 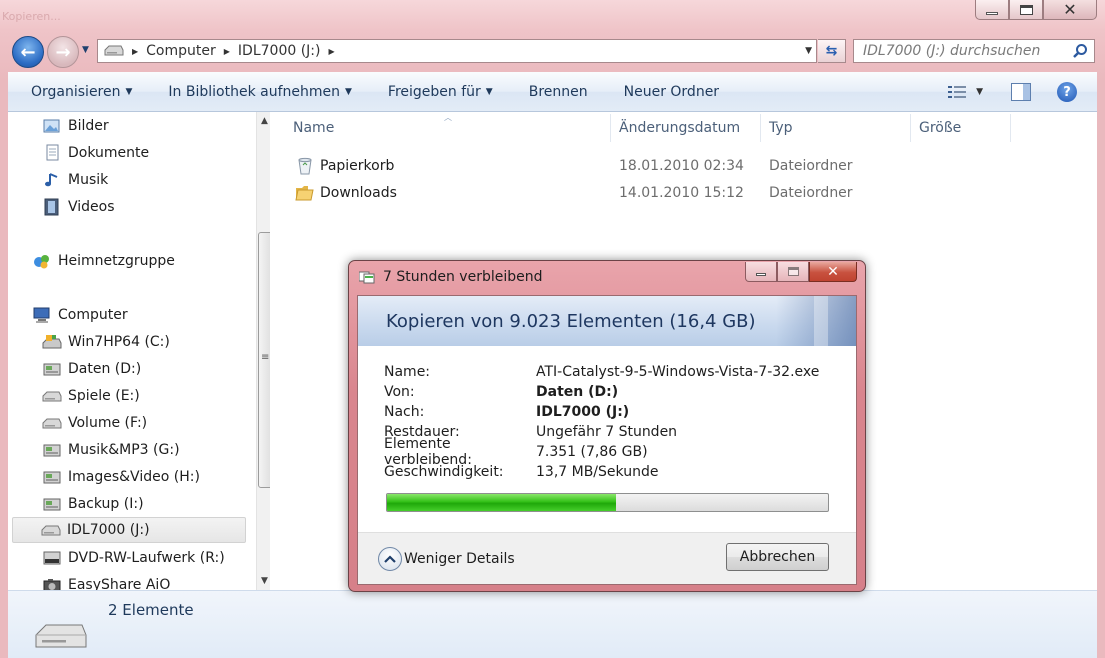 I want to click on breadcrumb-drive: IDL7000 (J:), so click(x=279, y=51).